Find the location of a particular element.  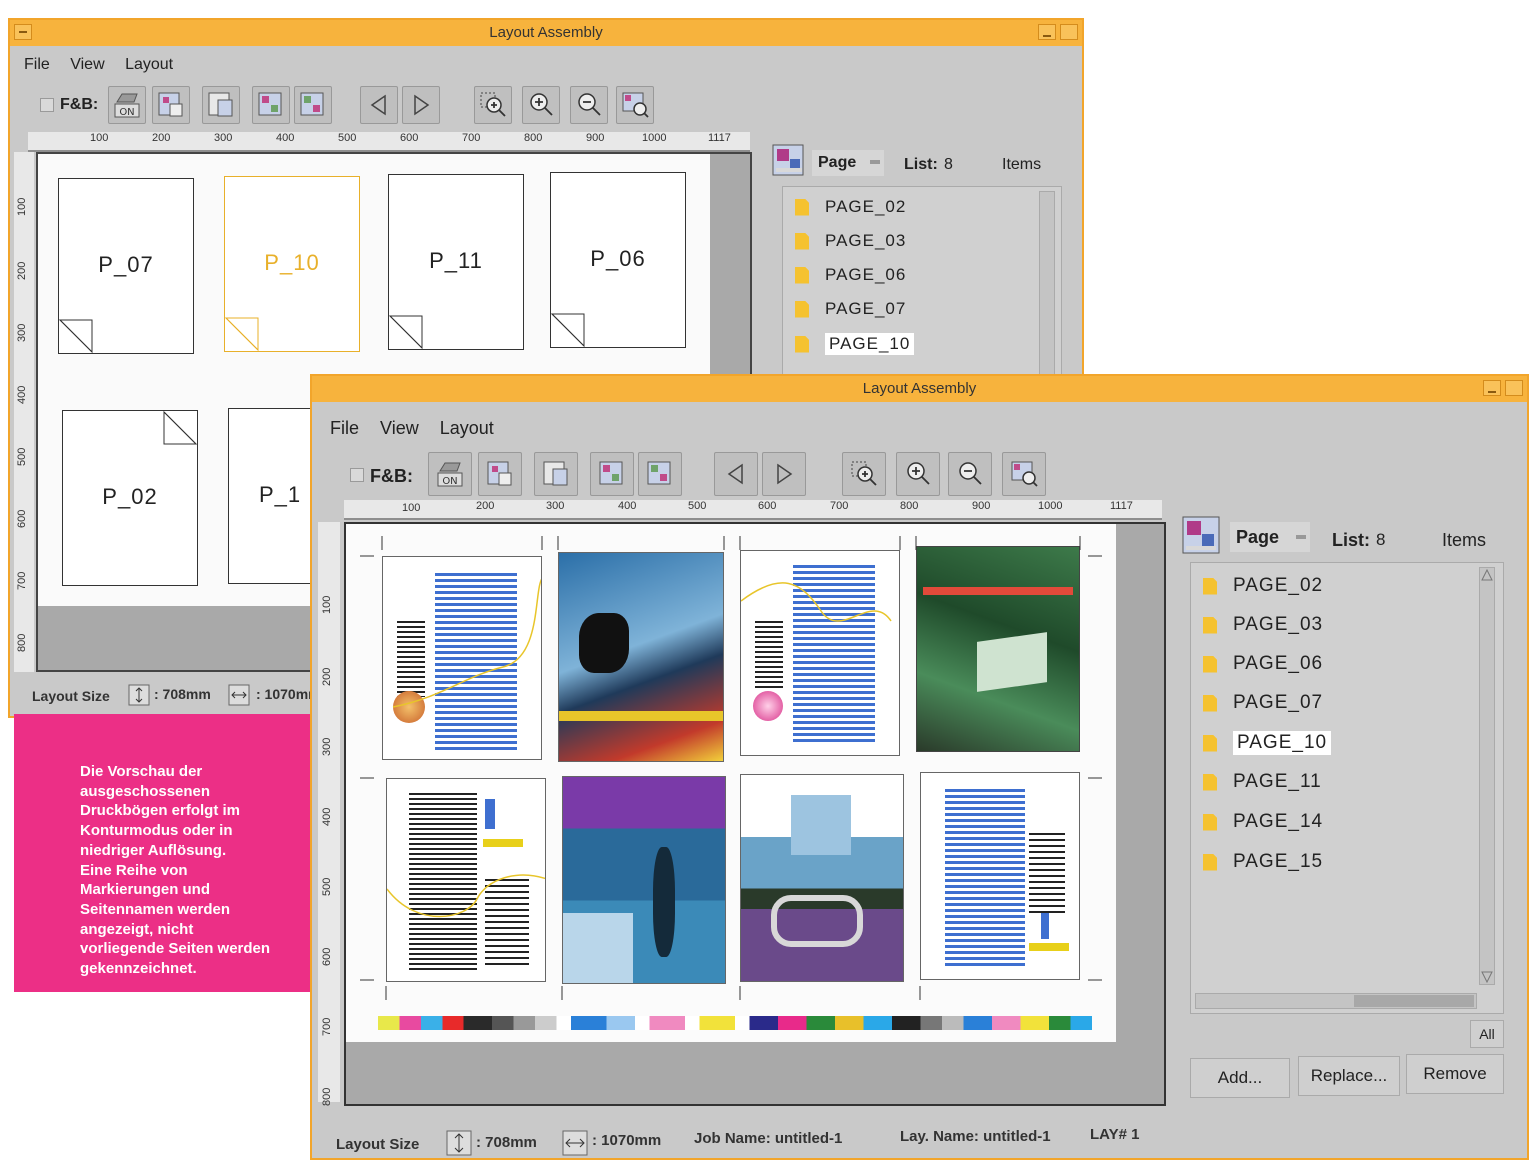

height-icon is located at coordinates (459, 1143).